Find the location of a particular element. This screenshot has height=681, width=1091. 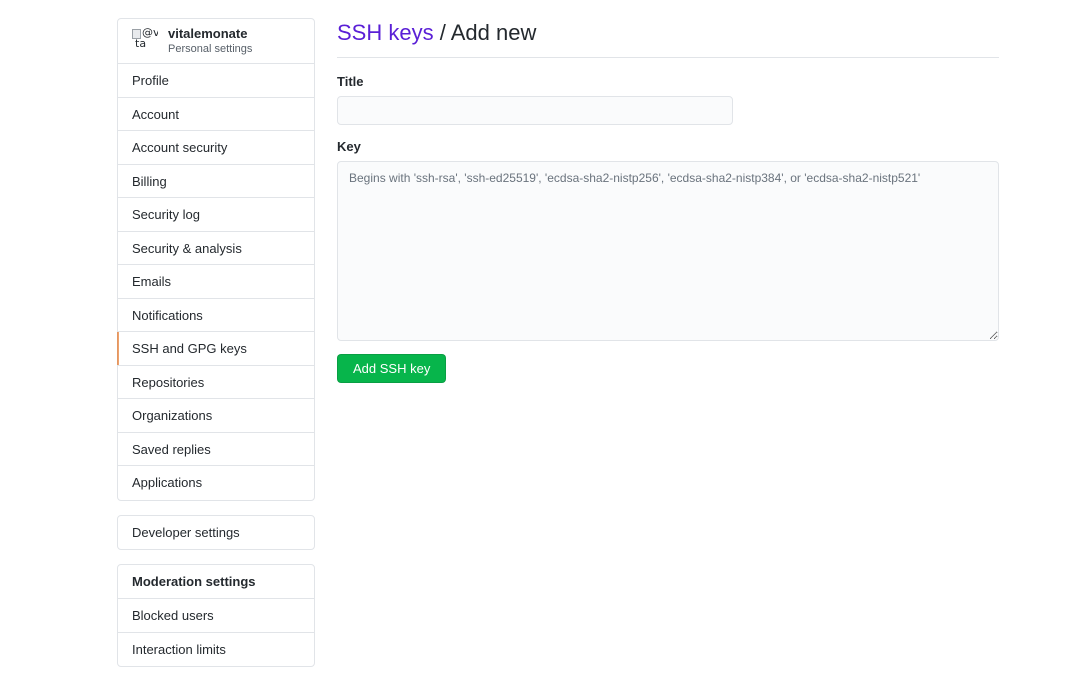

sidebar-item-emails: Emails is located at coordinates (216, 282).